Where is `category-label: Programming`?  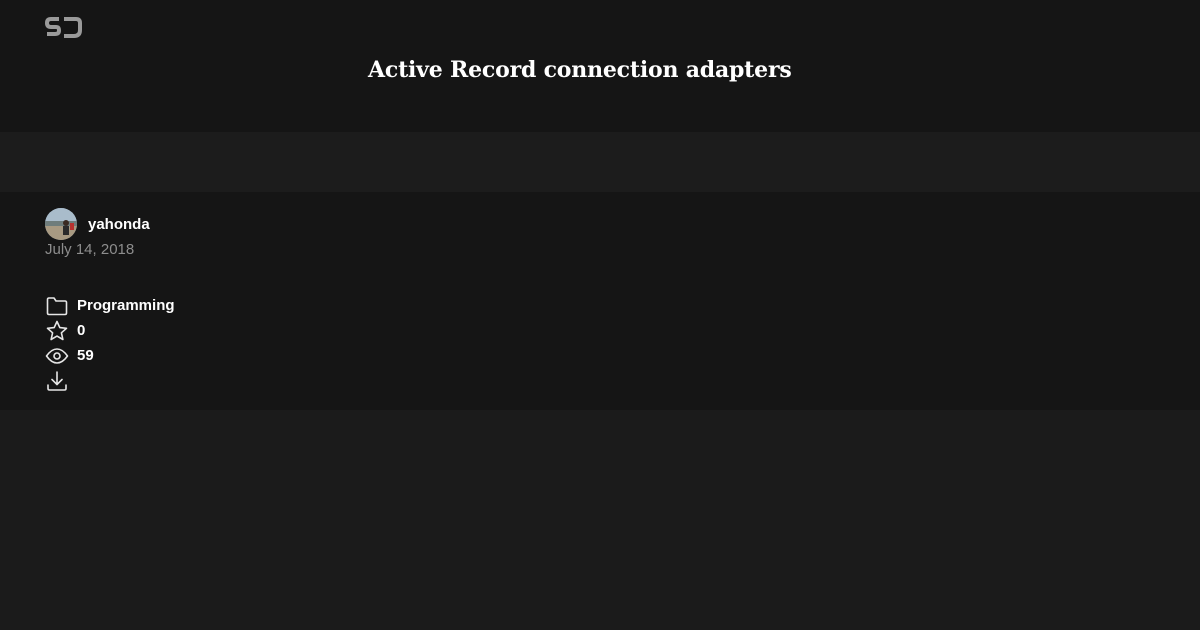
category-label: Programming is located at coordinates (126, 305).